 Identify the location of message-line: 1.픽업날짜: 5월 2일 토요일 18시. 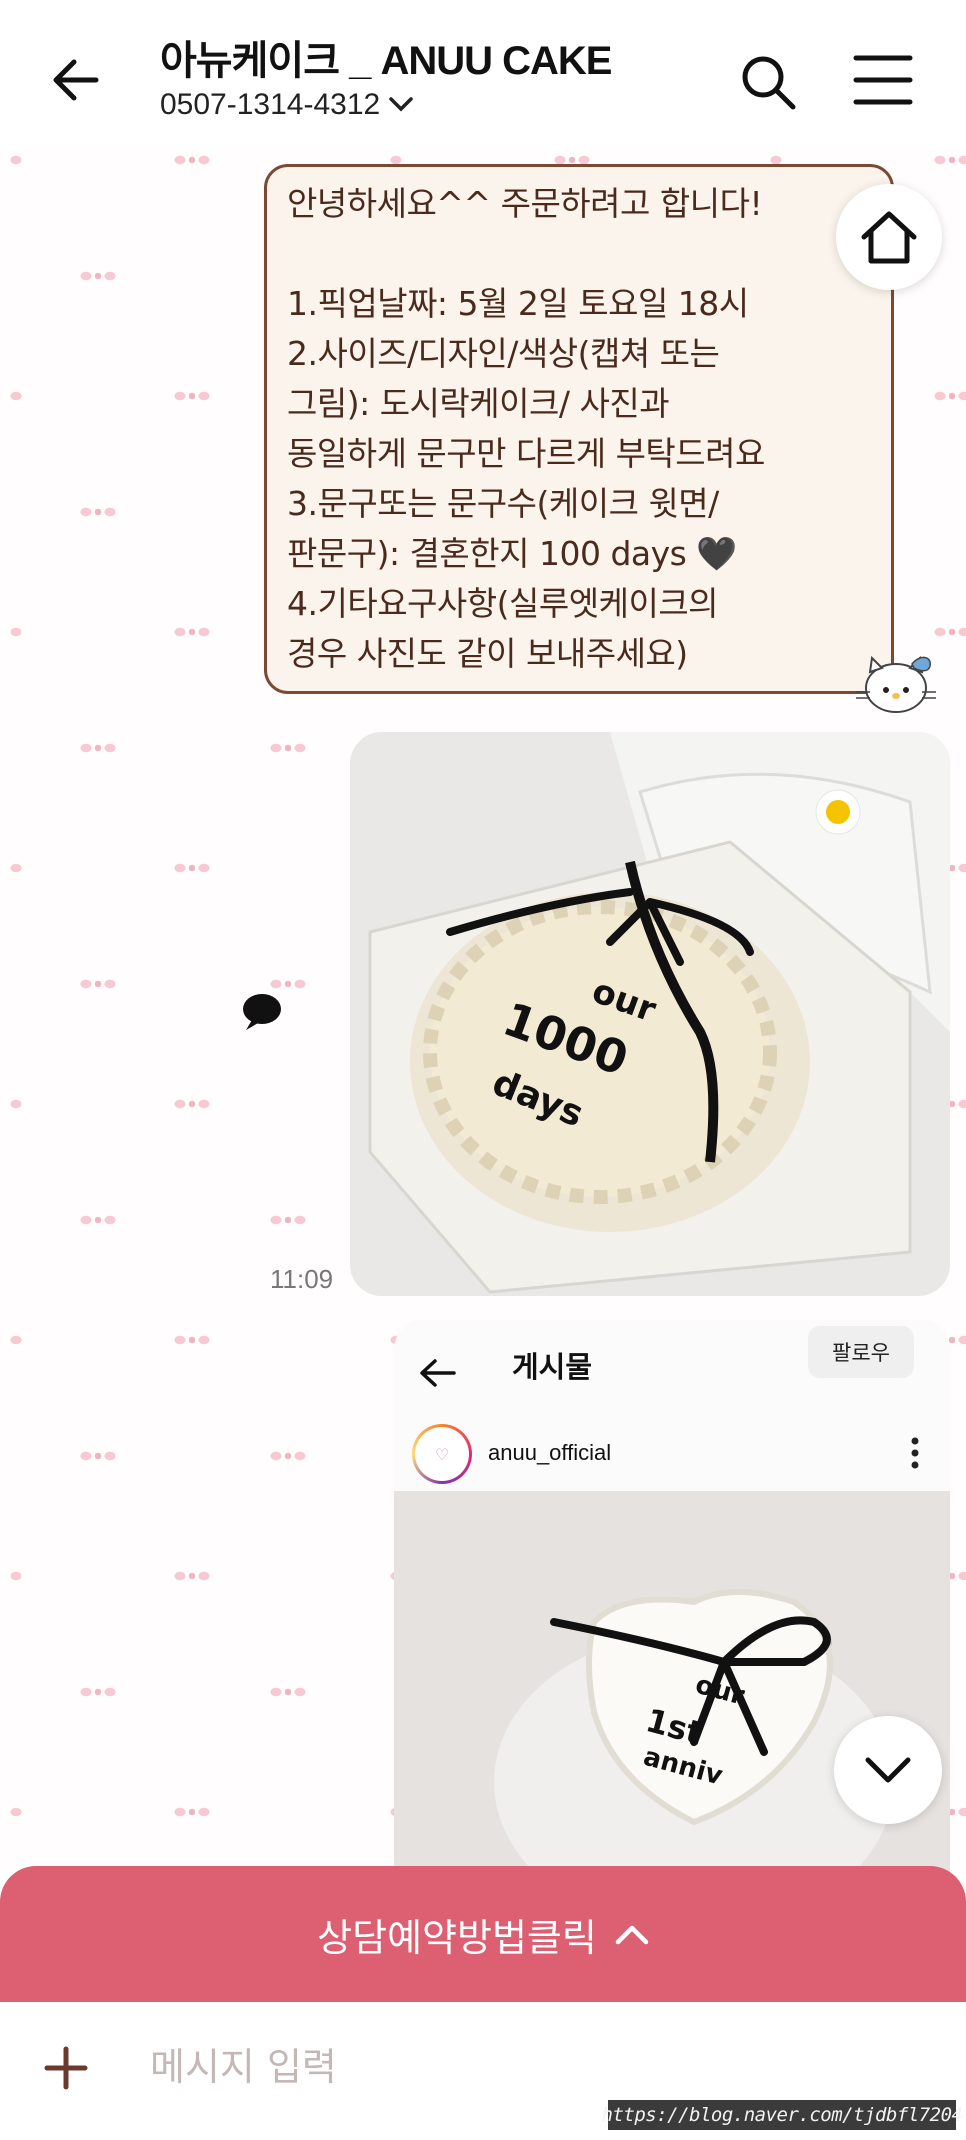
(518, 303).